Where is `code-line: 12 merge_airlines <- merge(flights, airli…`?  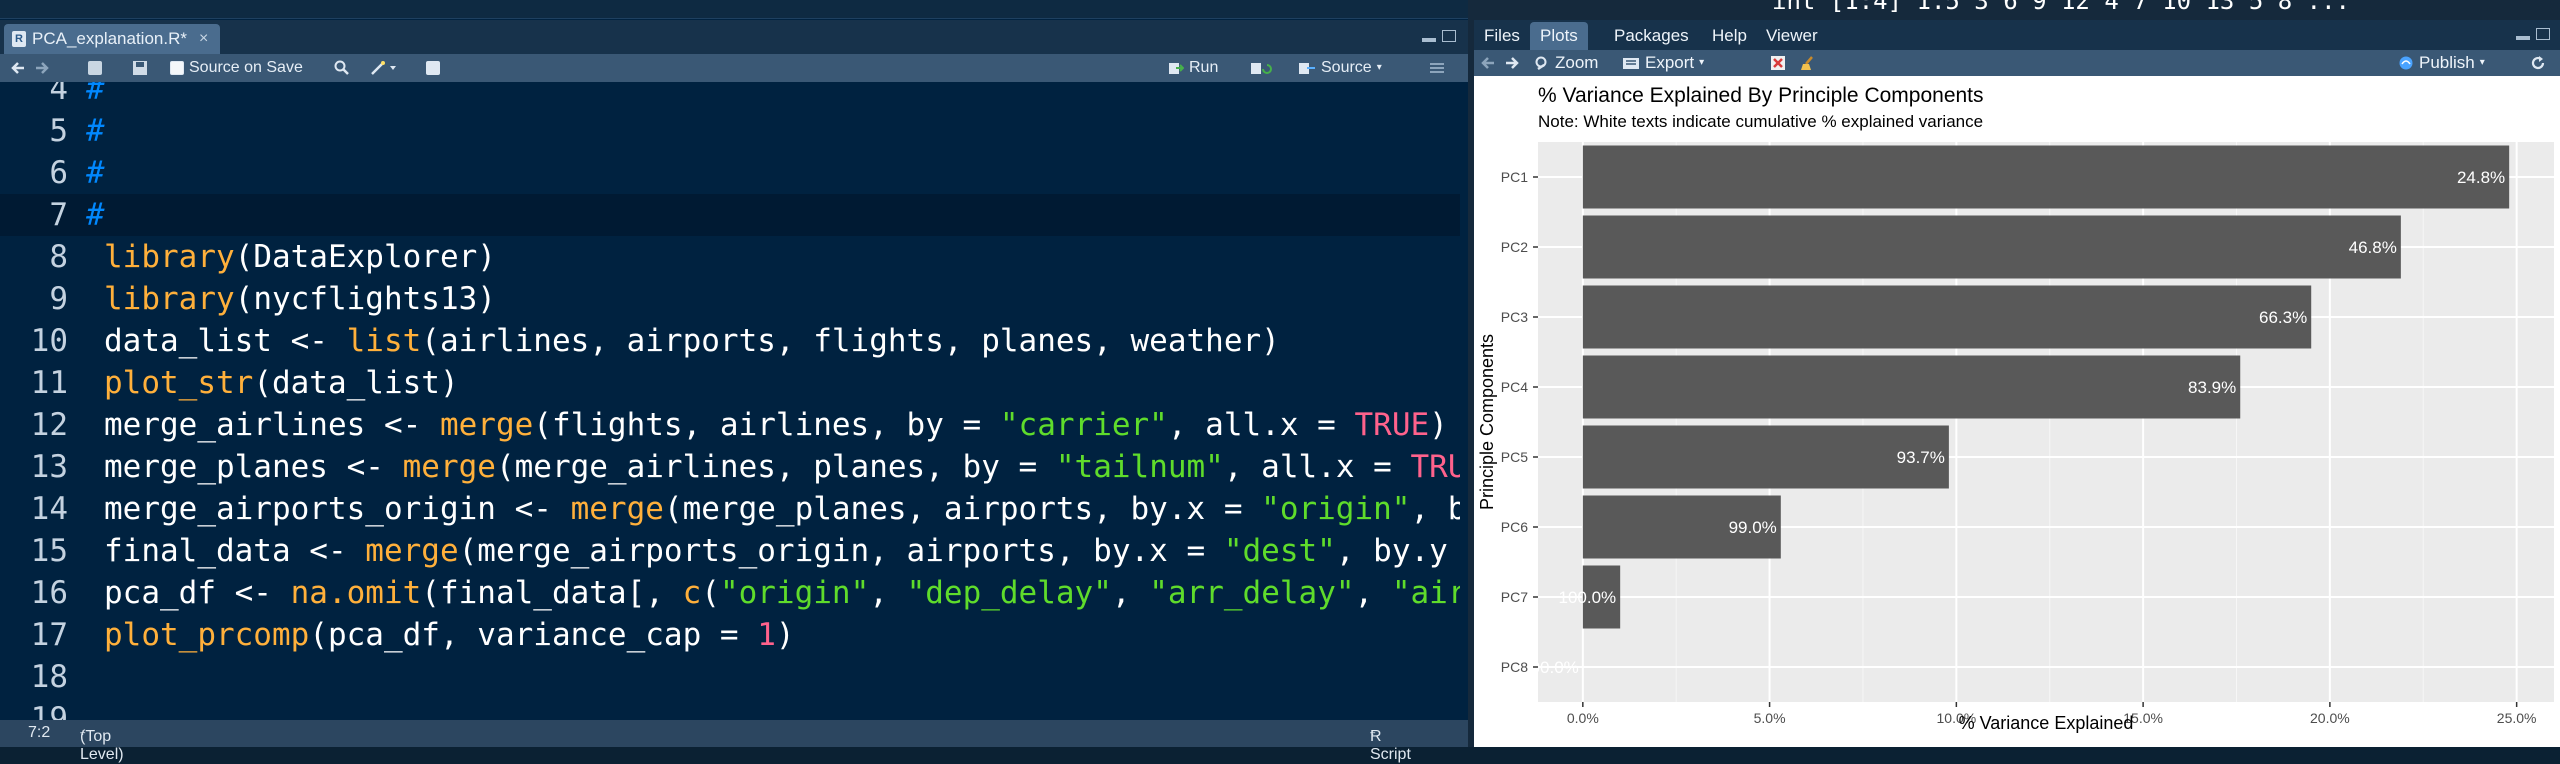
code-line: 12 merge_airlines <- merge(flights, airli… is located at coordinates (730, 425).